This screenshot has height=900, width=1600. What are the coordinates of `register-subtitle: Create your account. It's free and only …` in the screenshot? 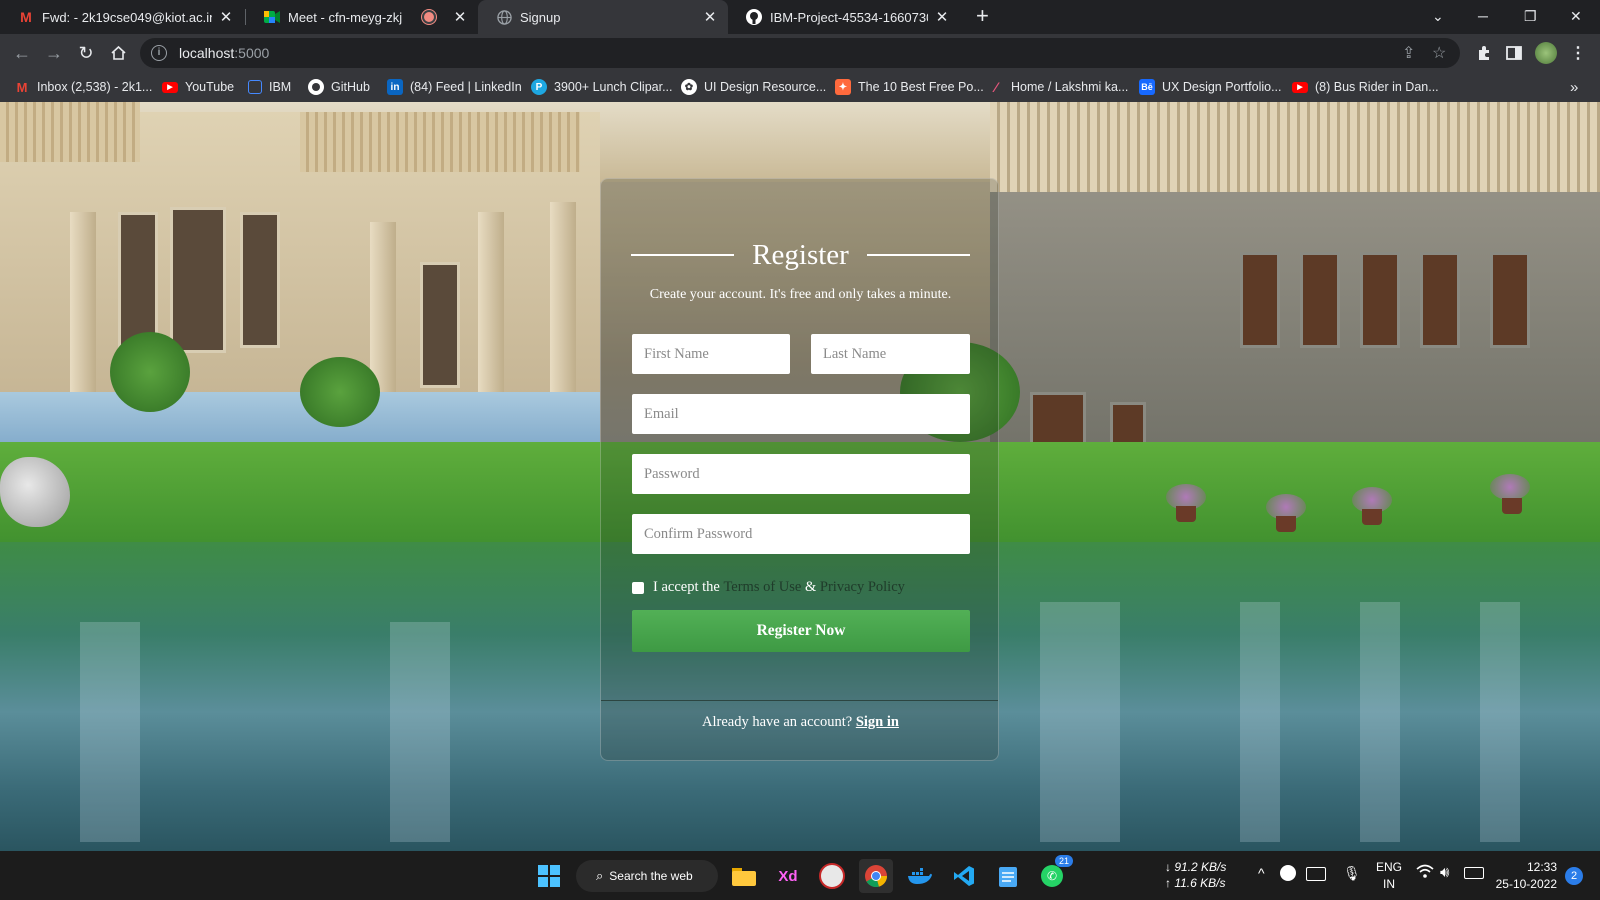 It's located at (800, 294).